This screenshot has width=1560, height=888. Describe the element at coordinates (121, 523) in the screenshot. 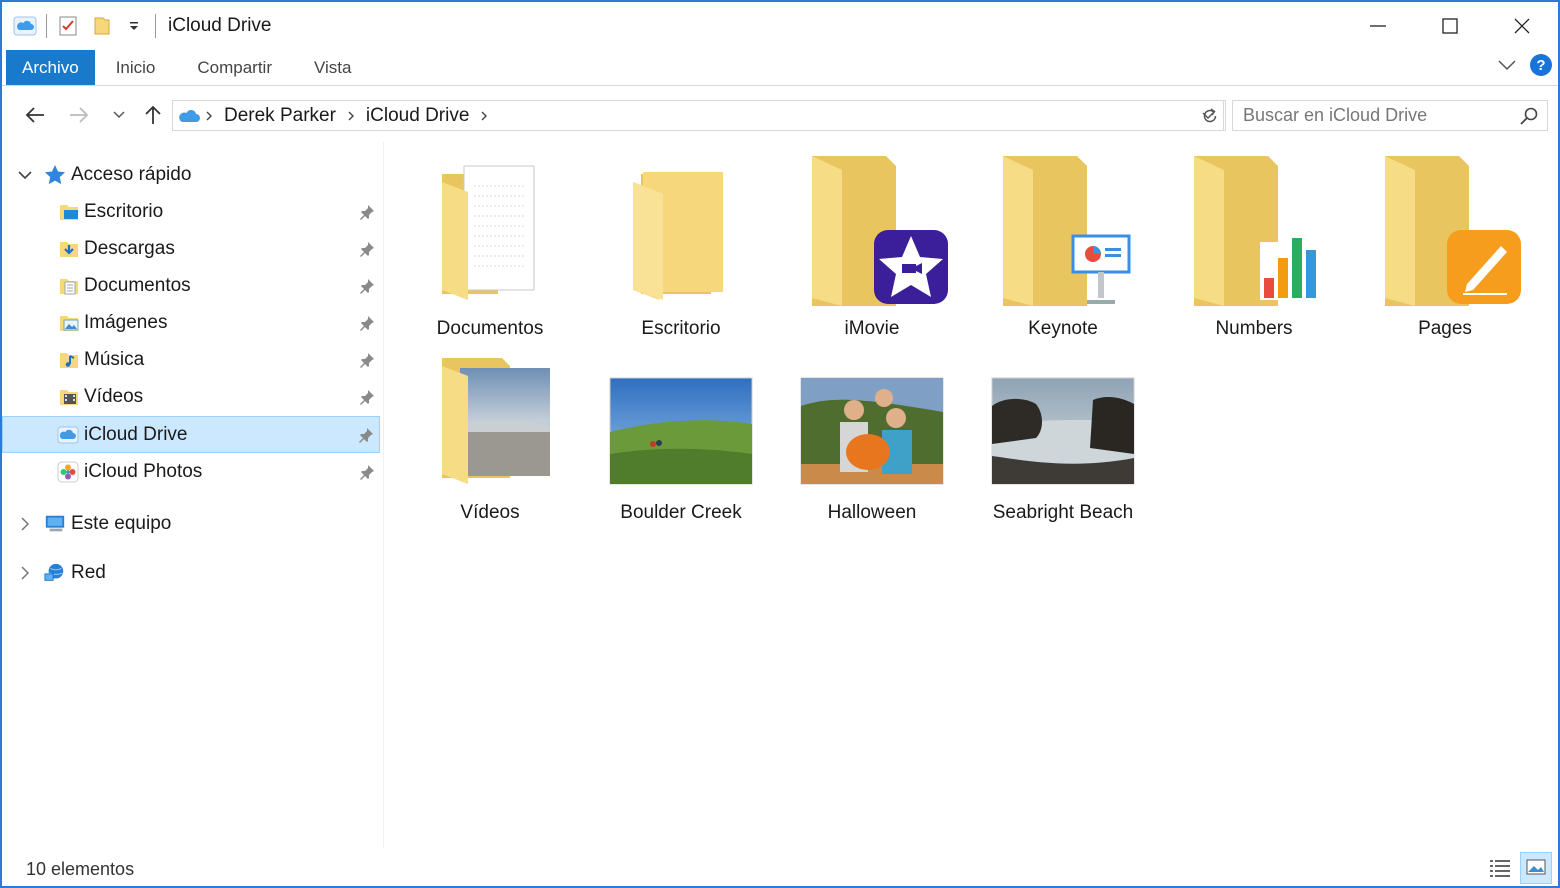

I see `sidebar-label: Este equipo` at that location.